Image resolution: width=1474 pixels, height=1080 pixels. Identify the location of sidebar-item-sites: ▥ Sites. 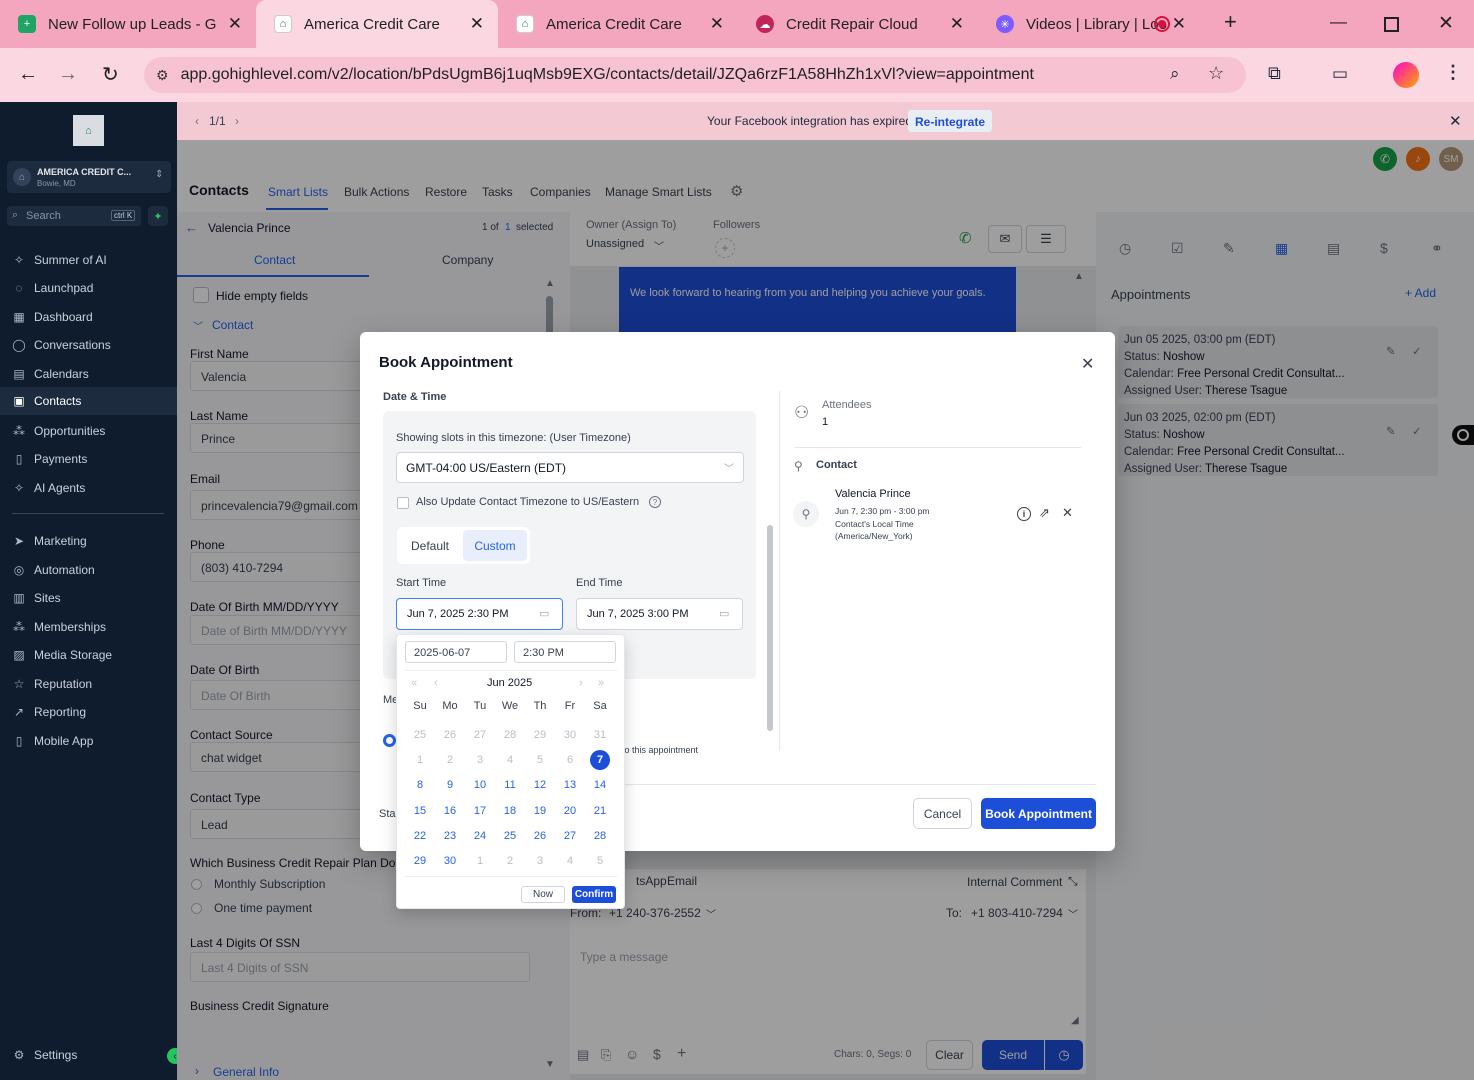
(36, 598).